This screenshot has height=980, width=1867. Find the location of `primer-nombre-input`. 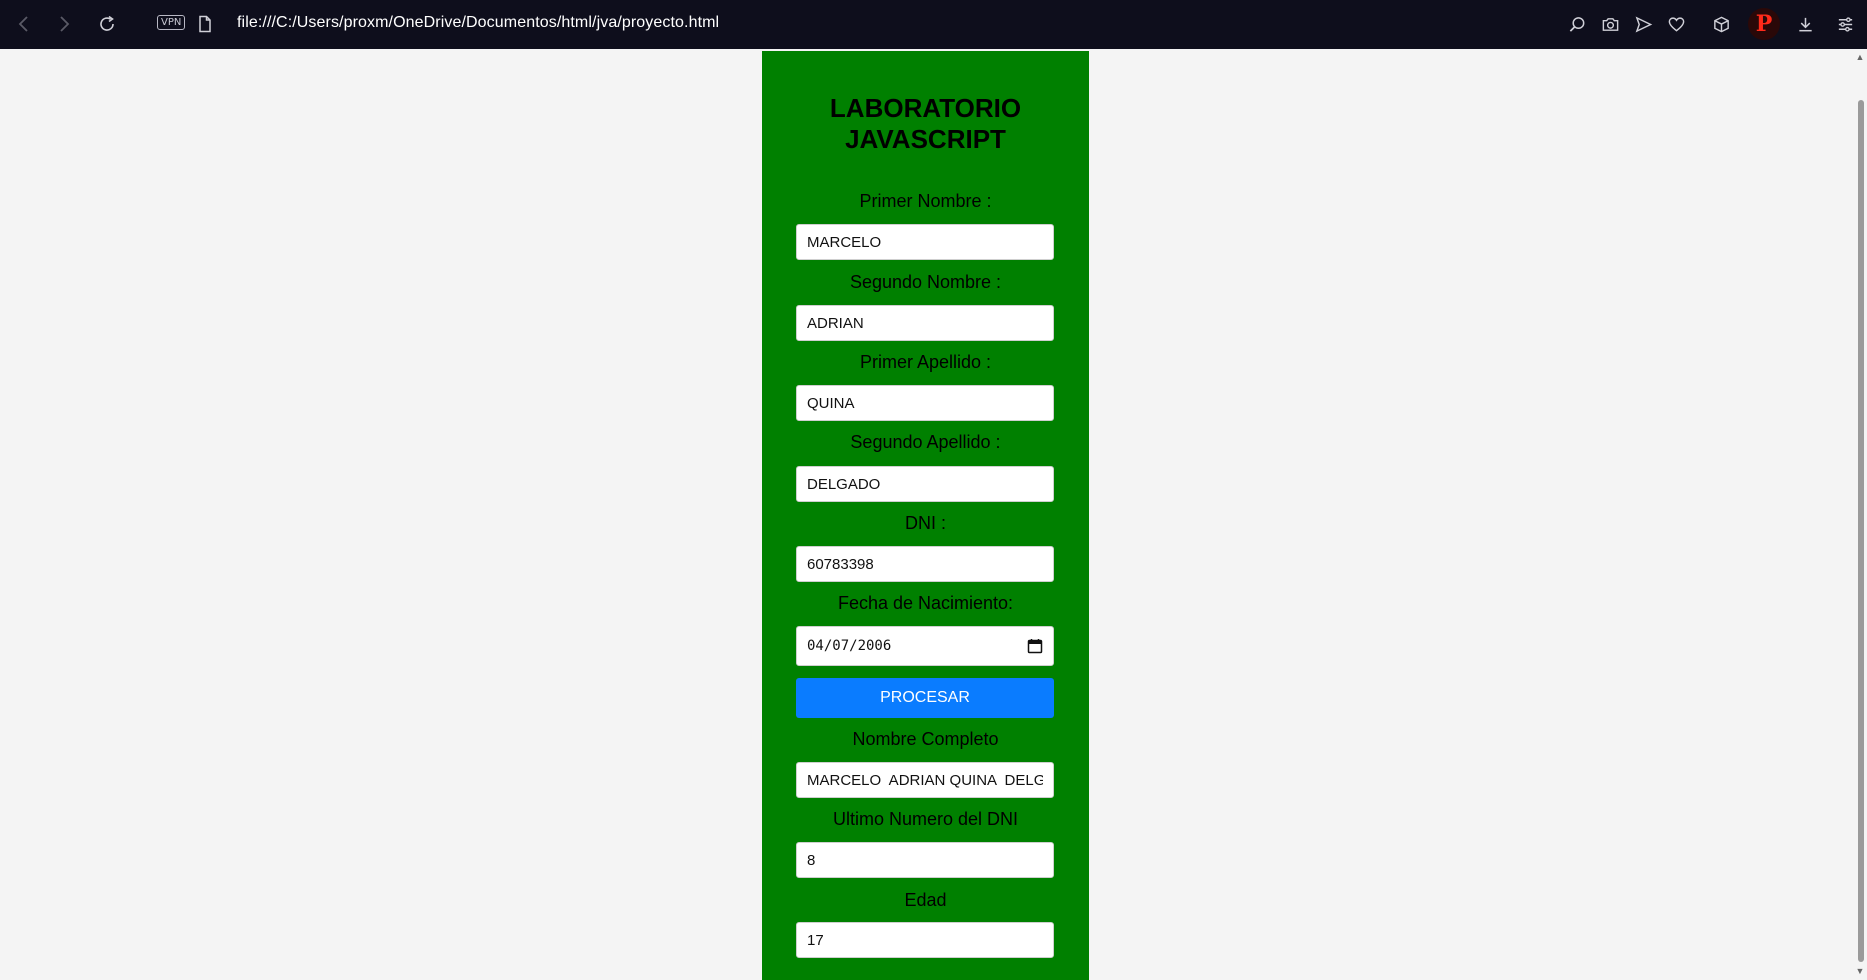

primer-nombre-input is located at coordinates (925, 242).